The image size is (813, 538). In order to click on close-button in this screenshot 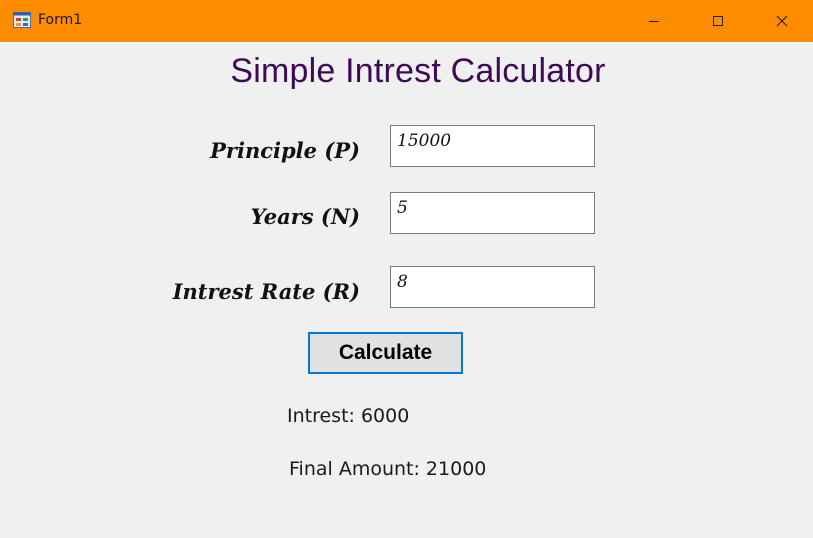, I will do `click(781, 21)`.